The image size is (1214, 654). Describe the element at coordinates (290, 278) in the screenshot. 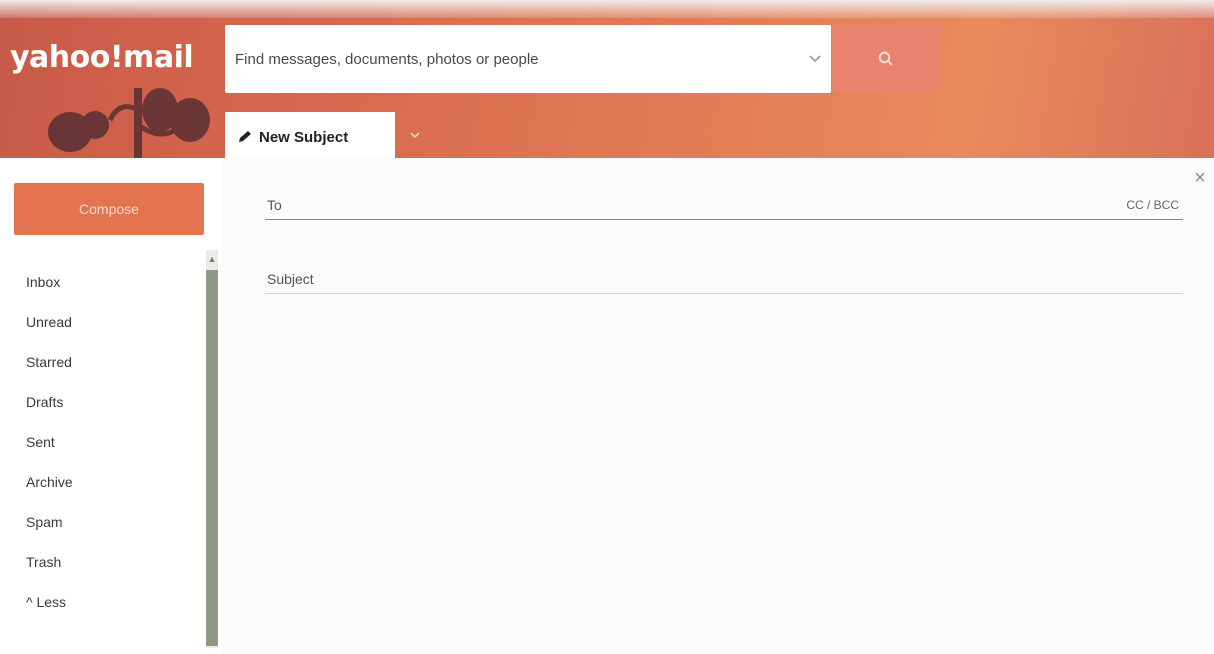

I see `subject-label: Subject` at that location.